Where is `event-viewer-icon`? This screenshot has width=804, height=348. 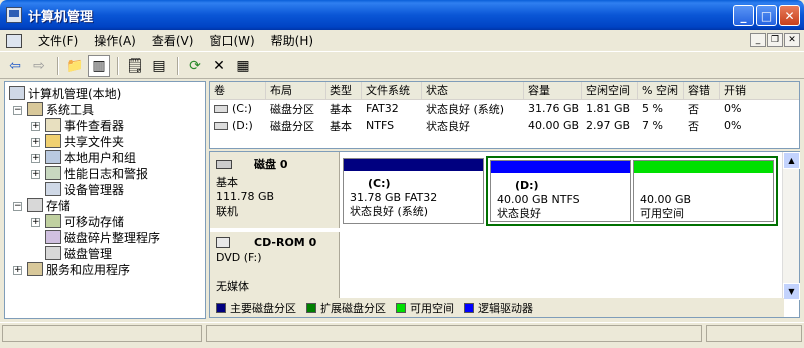 event-viewer-icon is located at coordinates (53, 125).